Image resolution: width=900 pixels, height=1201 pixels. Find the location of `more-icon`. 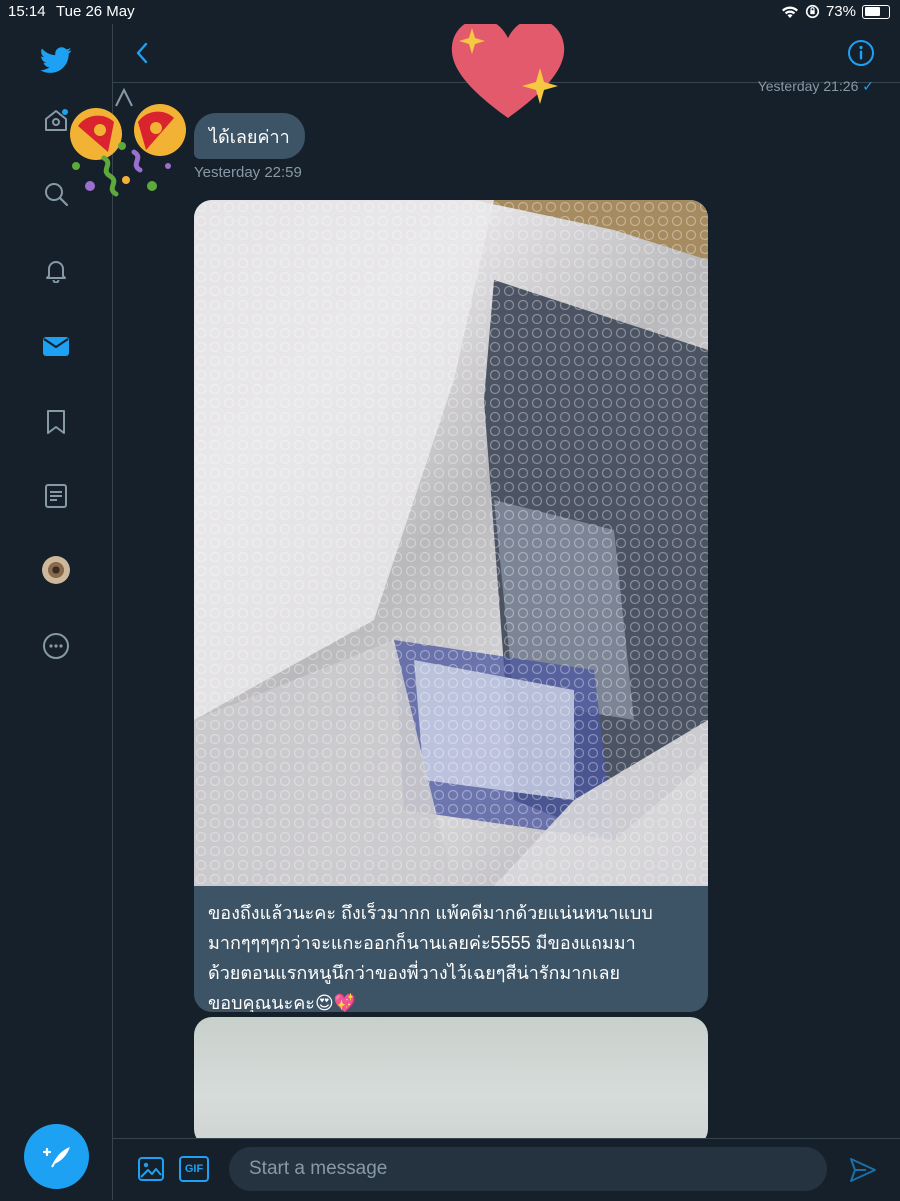

more-icon is located at coordinates (56, 646).